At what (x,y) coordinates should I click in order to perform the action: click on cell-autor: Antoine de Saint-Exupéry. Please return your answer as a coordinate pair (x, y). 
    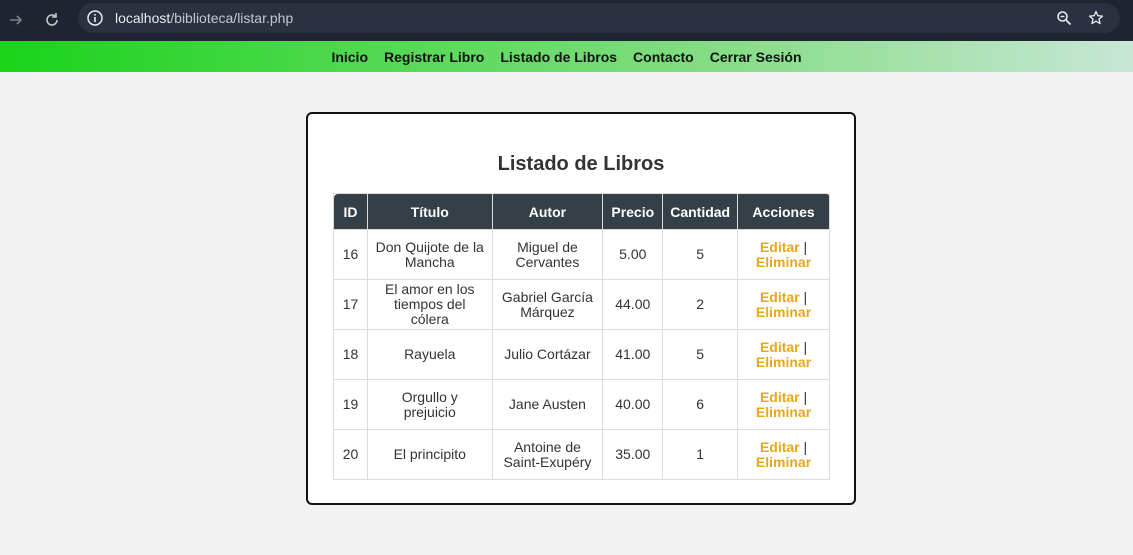
    Looking at the image, I should click on (547, 454).